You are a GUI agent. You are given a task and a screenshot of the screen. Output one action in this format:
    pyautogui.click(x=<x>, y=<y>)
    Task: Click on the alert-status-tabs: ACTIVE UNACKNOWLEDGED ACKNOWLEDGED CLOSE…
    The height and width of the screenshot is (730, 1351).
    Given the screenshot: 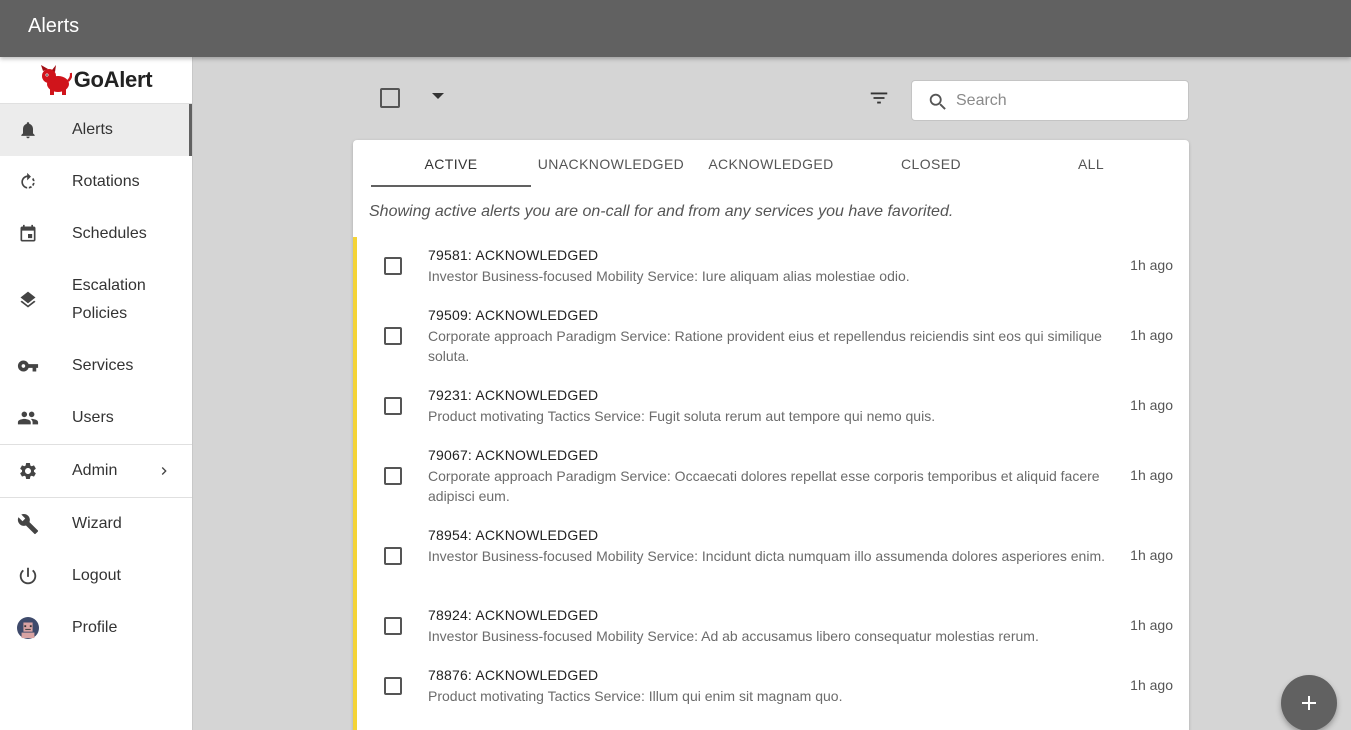 What is the action you would take?
    pyautogui.click(x=771, y=164)
    